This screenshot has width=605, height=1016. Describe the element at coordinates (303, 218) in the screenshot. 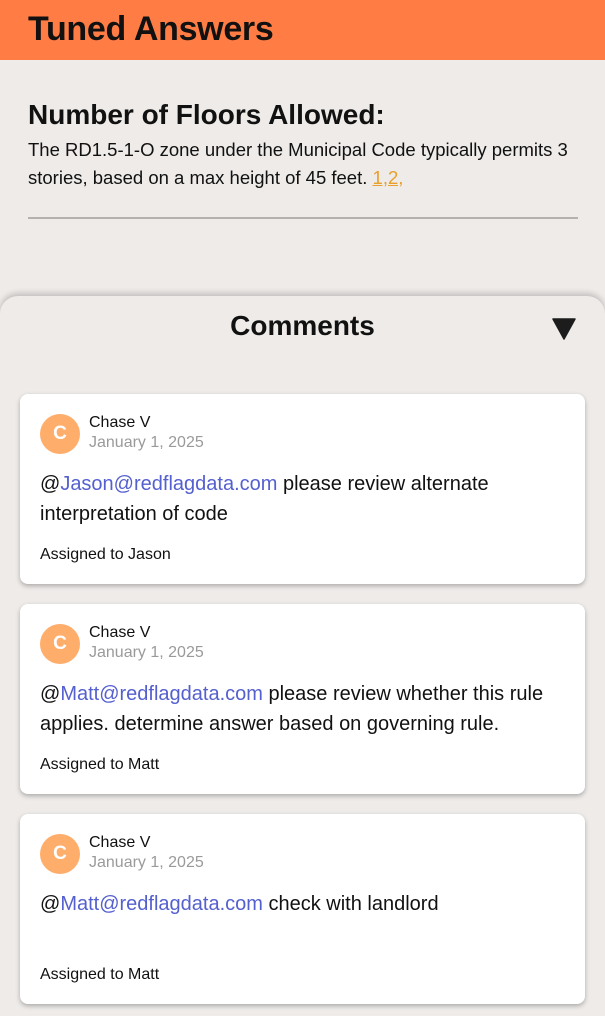

I see `divider` at that location.